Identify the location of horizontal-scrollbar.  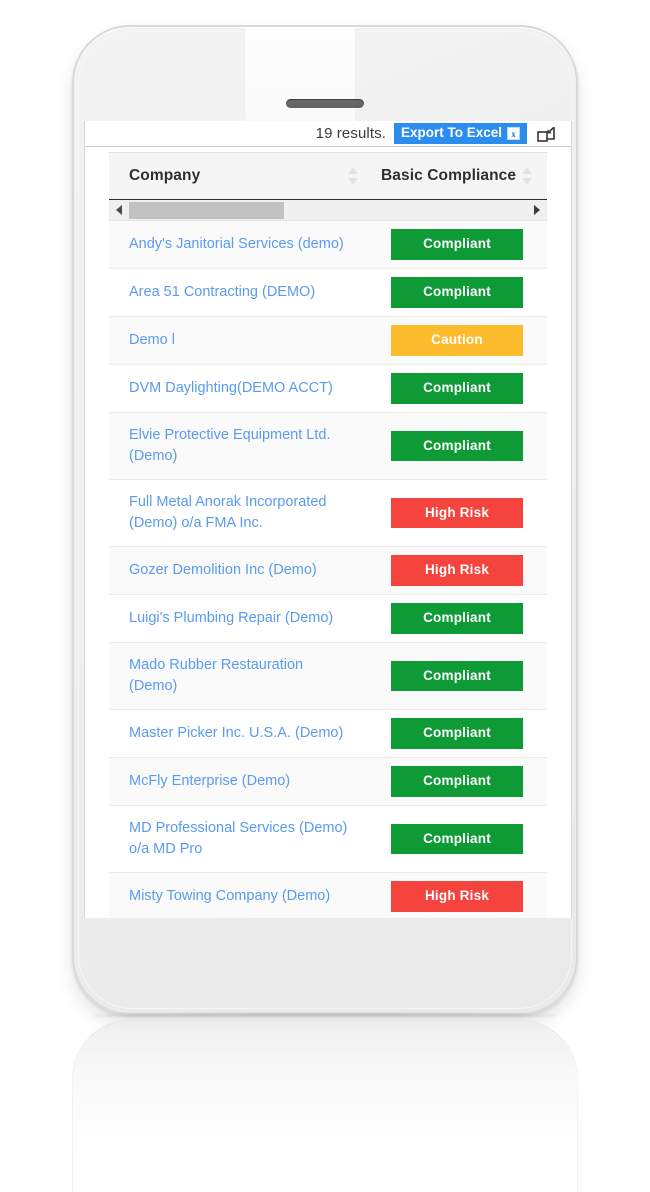
(328, 210).